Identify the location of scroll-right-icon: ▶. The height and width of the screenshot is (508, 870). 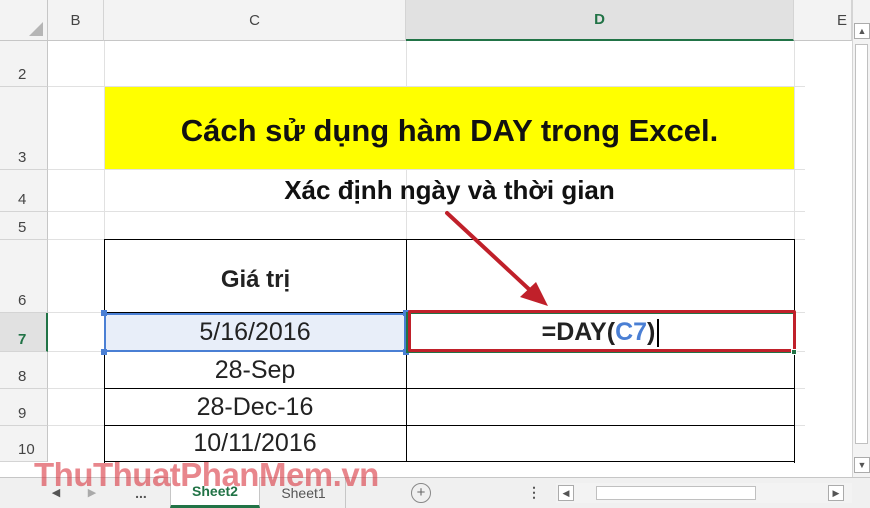
(836, 492).